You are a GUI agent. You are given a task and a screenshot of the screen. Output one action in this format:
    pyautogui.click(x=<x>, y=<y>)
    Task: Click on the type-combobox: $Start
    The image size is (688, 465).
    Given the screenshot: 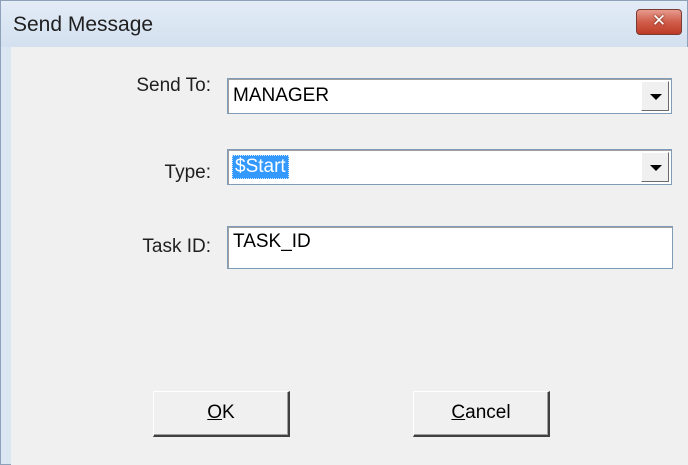 What is the action you would take?
    pyautogui.click(x=449, y=167)
    